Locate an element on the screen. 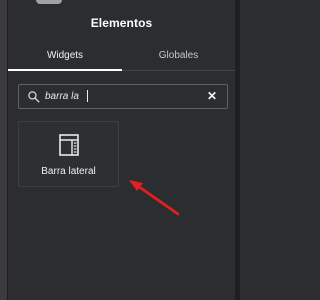 Image resolution: width=320 pixels, height=300 pixels. close-icon: ✕ is located at coordinates (212, 96).